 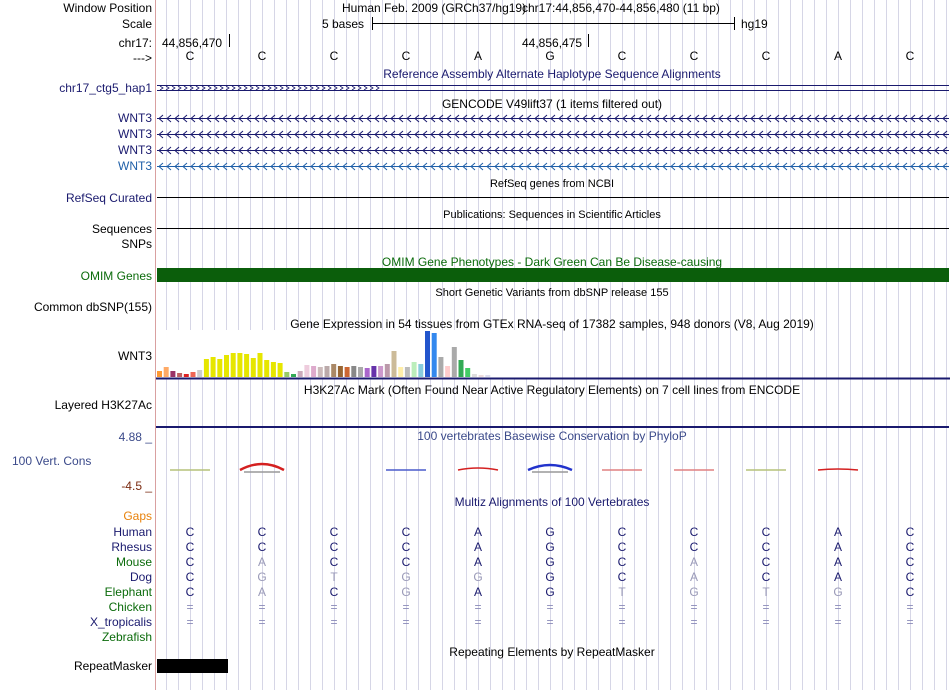 What do you see at coordinates (132, 532) in the screenshot?
I see `multiz-species-label: Human` at bounding box center [132, 532].